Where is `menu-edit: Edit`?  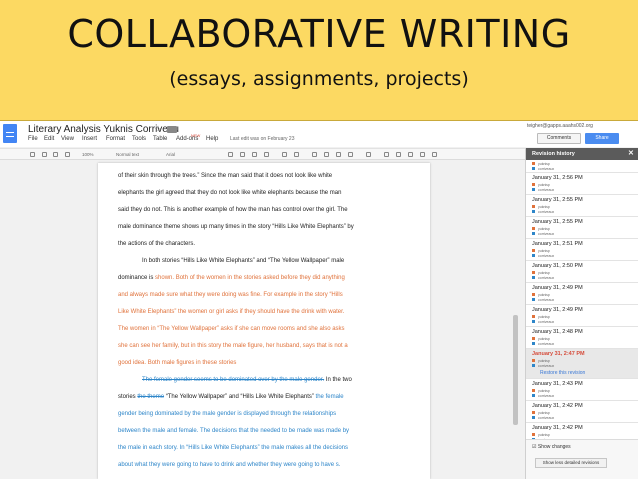 menu-edit: Edit is located at coordinates (49, 139).